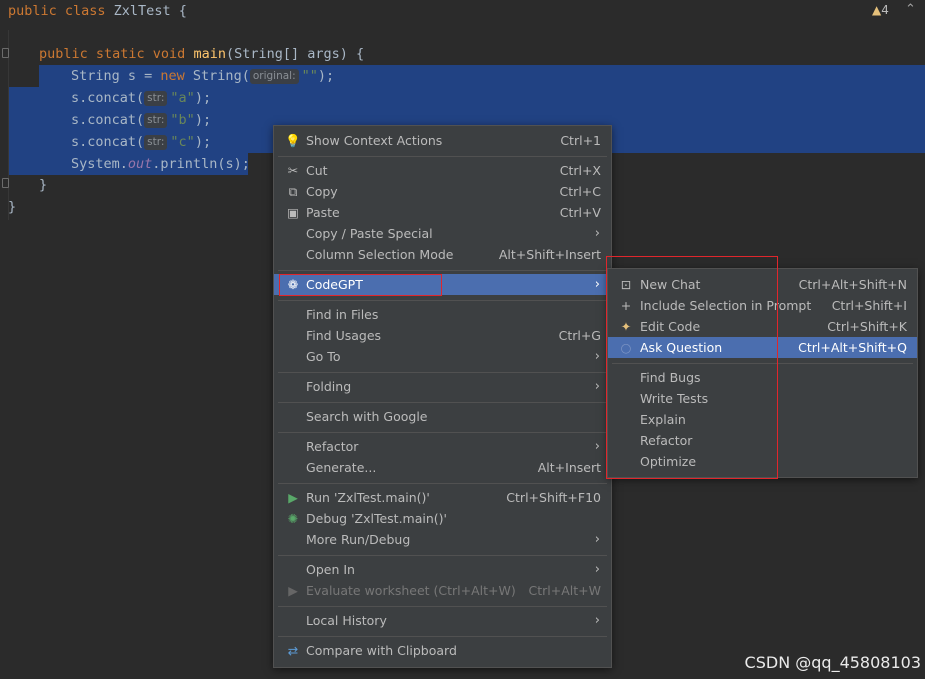 The image size is (925, 679). What do you see at coordinates (442, 416) in the screenshot?
I see `menu-item-search-with-google: Search with Google` at bounding box center [442, 416].